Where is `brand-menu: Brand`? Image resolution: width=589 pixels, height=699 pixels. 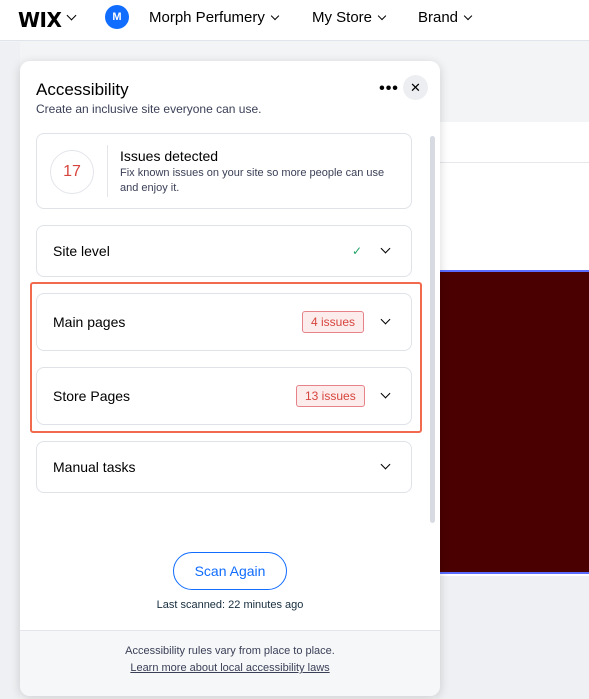
brand-menu: Brand is located at coordinates (445, 17).